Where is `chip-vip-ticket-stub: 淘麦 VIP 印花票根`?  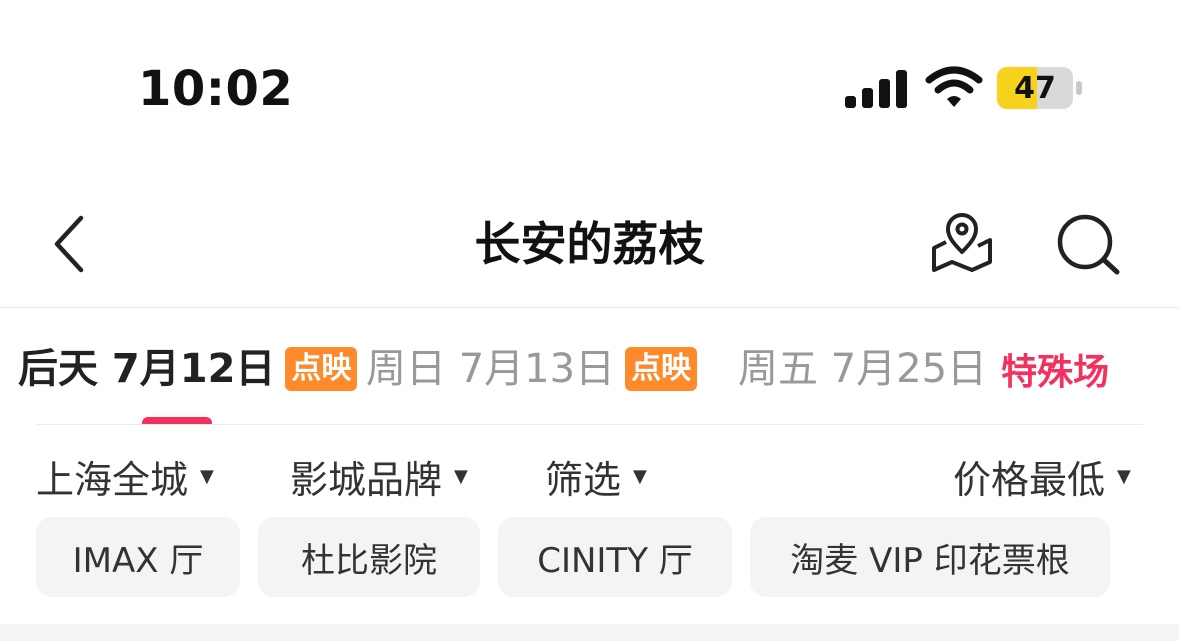
chip-vip-ticket-stub: 淘麦 VIP 印花票根 is located at coordinates (930, 557).